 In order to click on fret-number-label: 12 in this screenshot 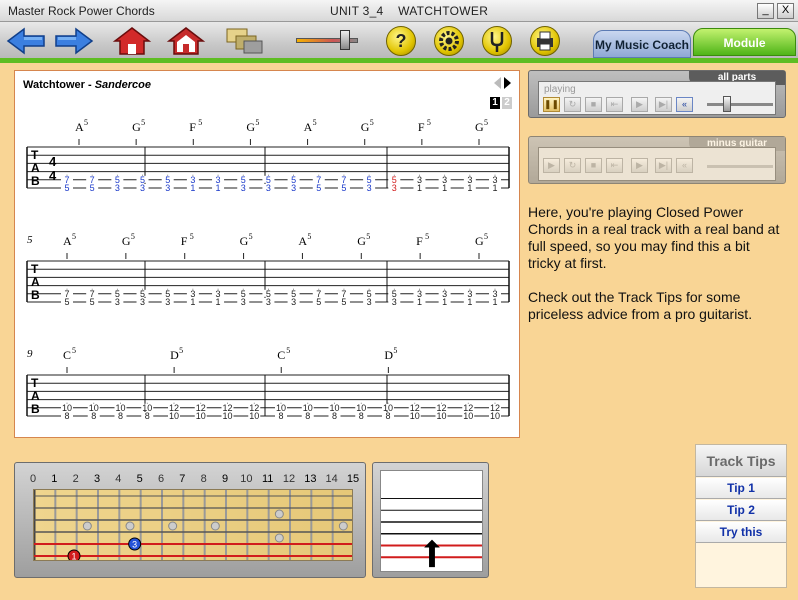, I will do `click(289, 479)`.